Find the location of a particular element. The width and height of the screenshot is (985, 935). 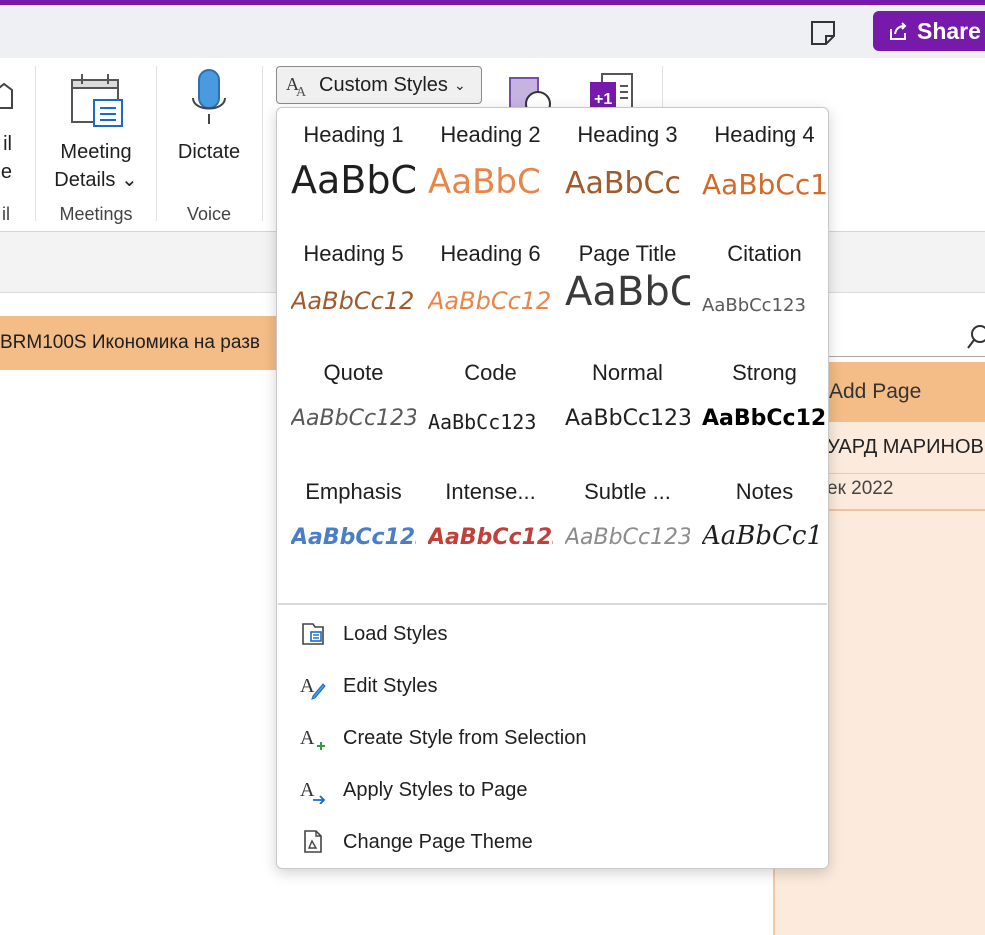

style-page-title-item: Page Title AaBbC is located at coordinates (627, 286).